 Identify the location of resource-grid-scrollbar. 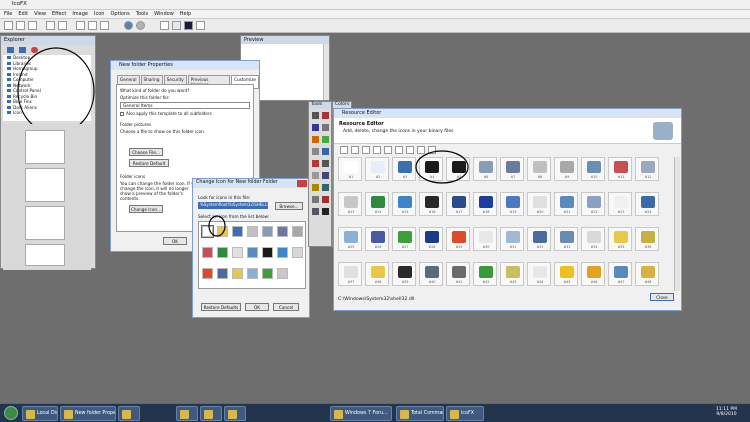
(677, 224).